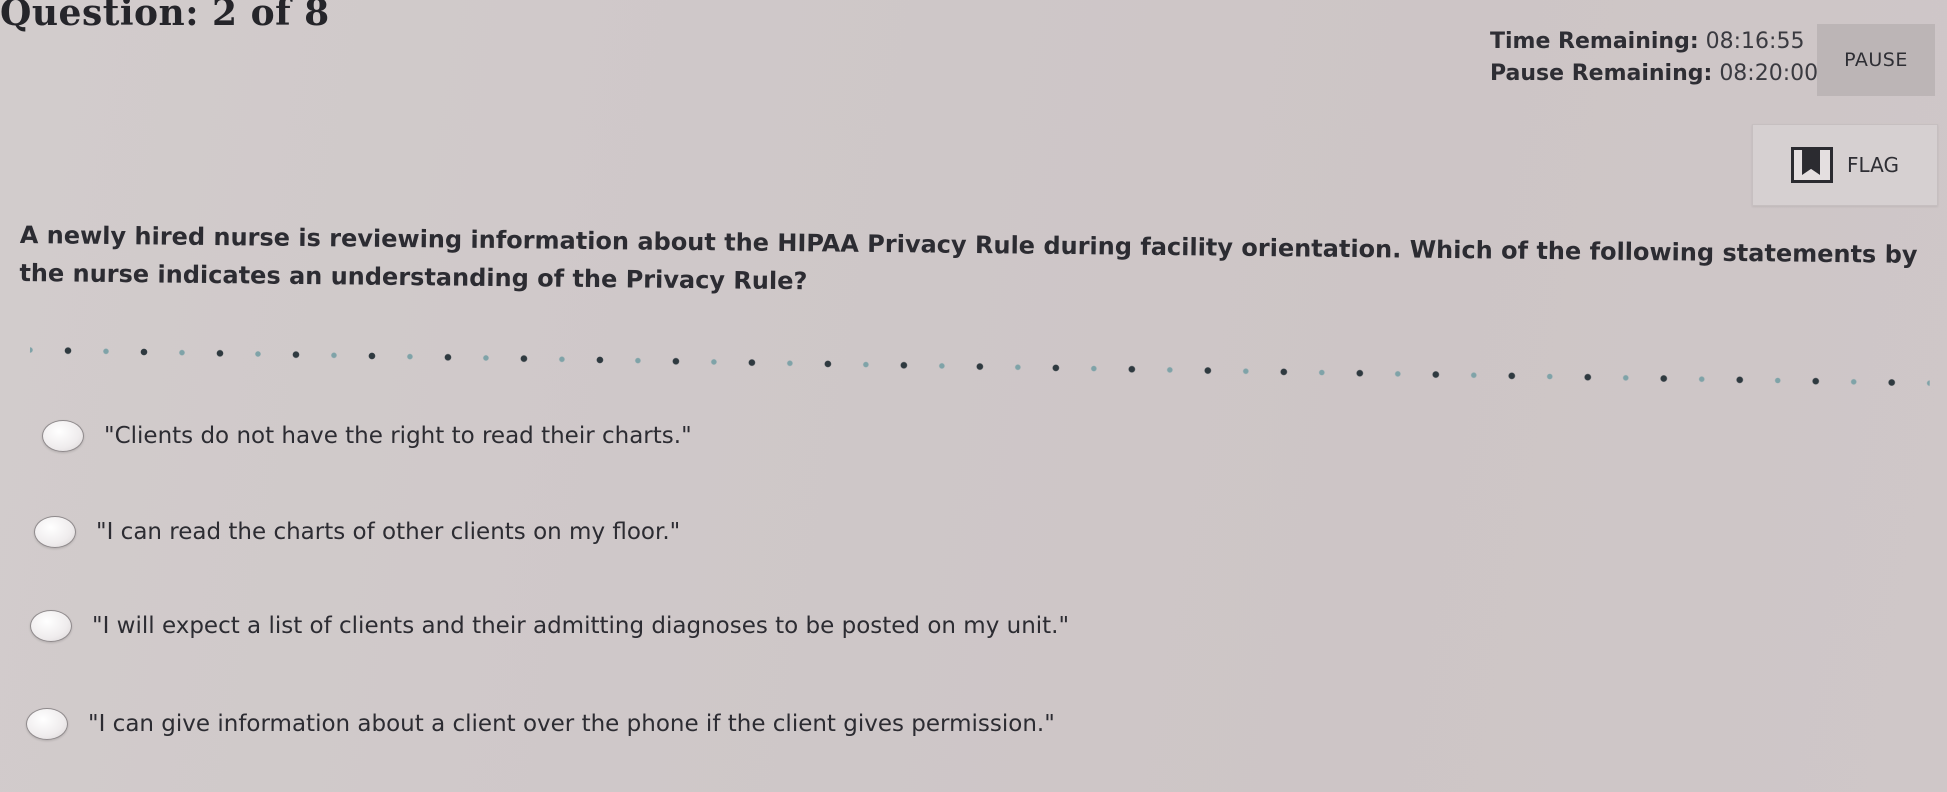 The height and width of the screenshot is (792, 1947). I want to click on pause-button: PAUSE, so click(1876, 60).